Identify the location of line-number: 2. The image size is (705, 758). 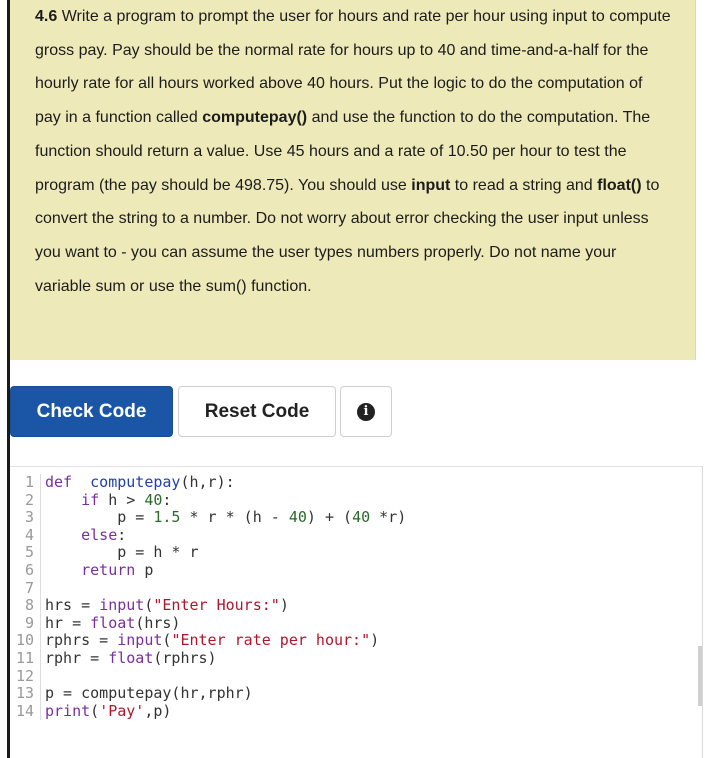
(25, 500).